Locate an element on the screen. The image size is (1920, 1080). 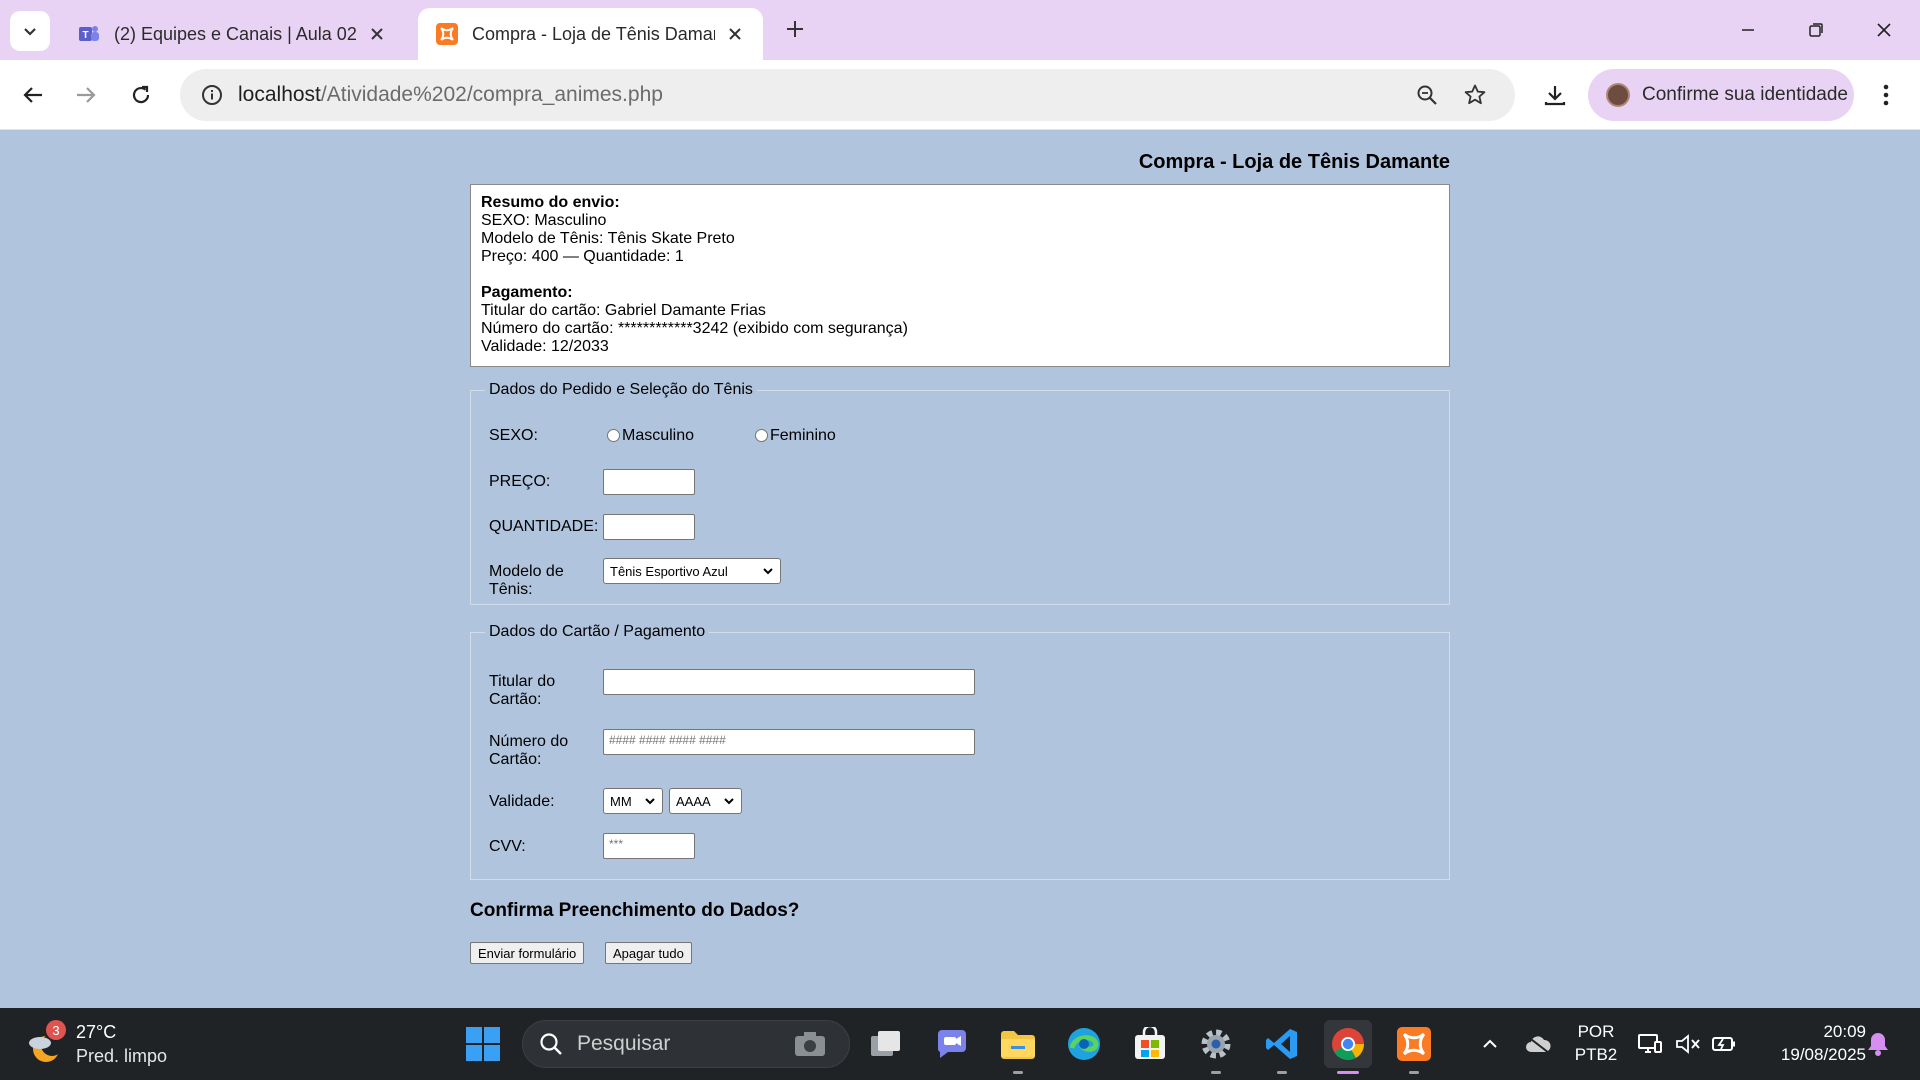
edge-button is located at coordinates (1084, 1044).